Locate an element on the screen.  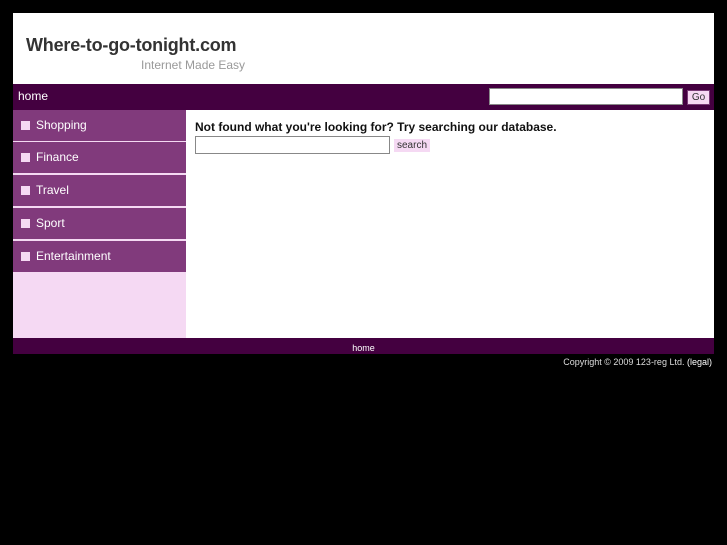
sidebar-item-label: Sport is located at coordinates (50, 223).